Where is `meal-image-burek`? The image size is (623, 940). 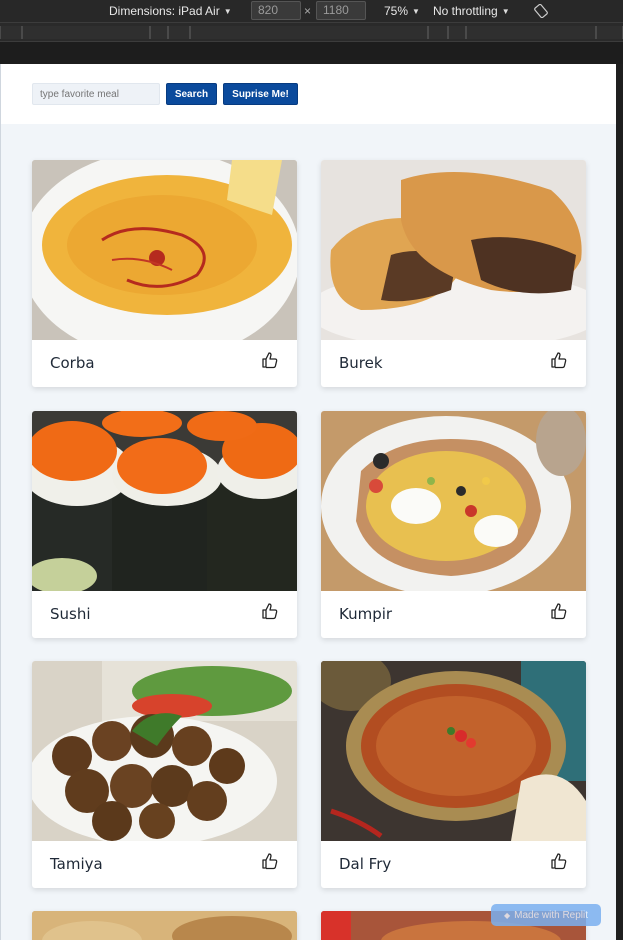
meal-image-burek is located at coordinates (453, 250).